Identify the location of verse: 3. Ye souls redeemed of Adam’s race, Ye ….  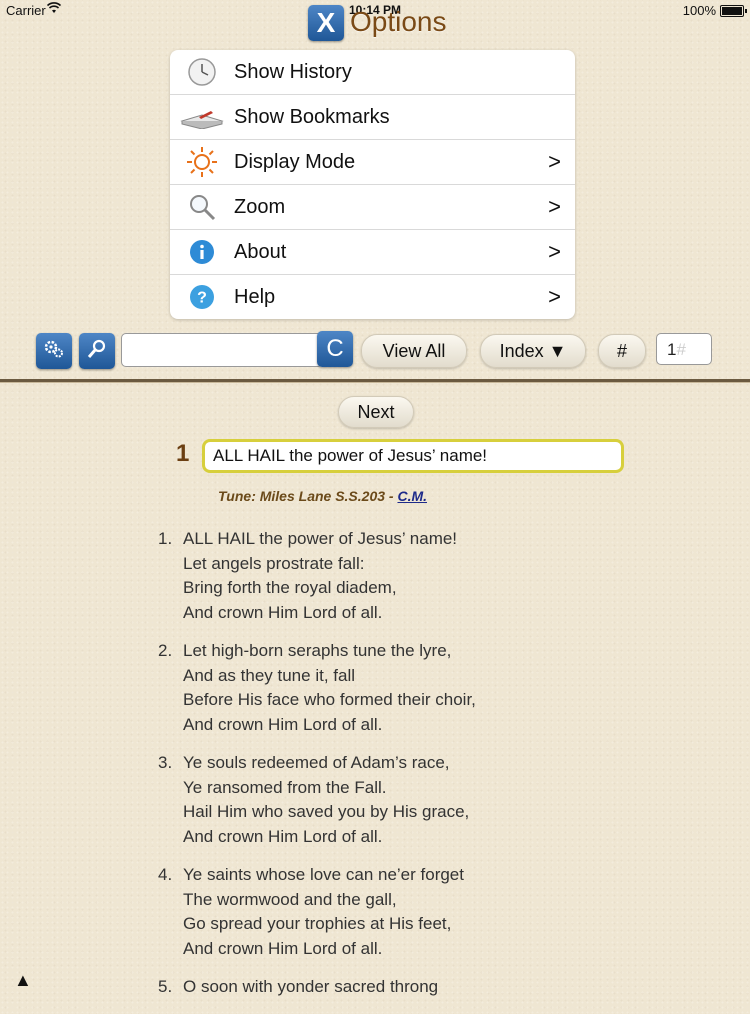
(317, 800).